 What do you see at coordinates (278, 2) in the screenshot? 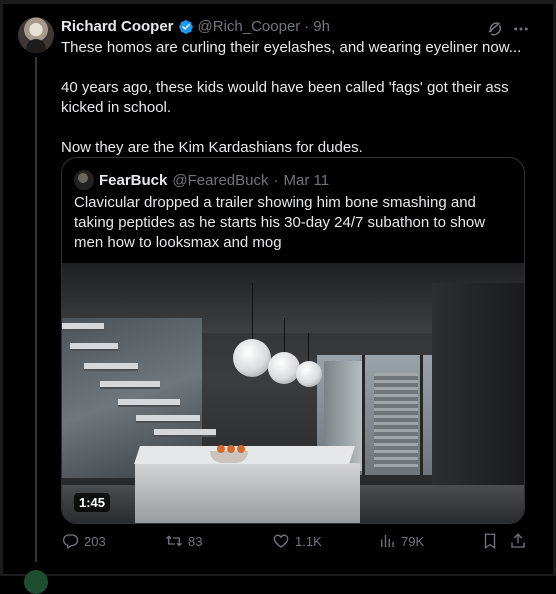
I see `window-frame-top` at bounding box center [278, 2].